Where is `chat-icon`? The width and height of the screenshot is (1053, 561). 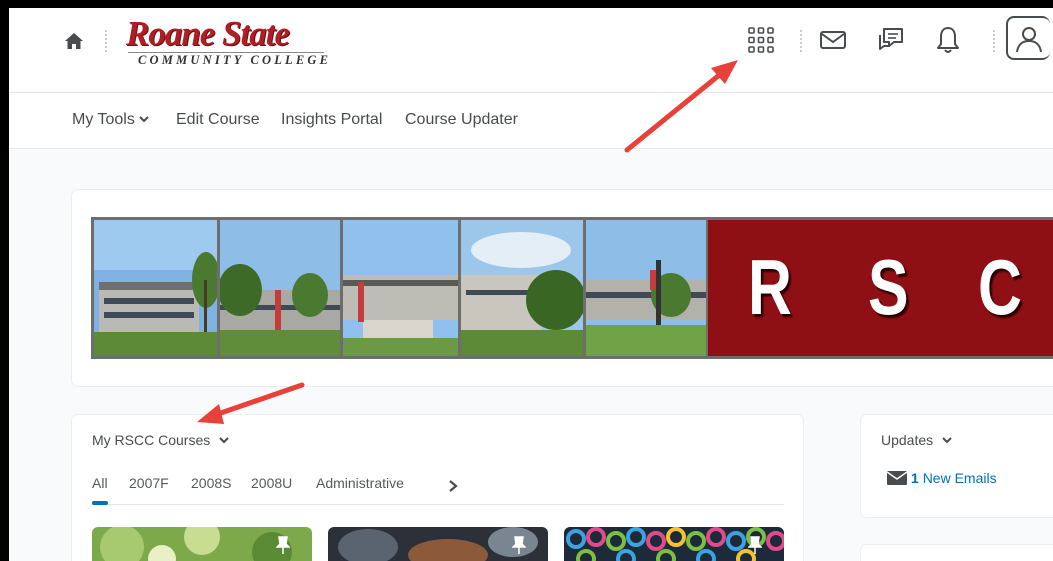 chat-icon is located at coordinates (891, 40).